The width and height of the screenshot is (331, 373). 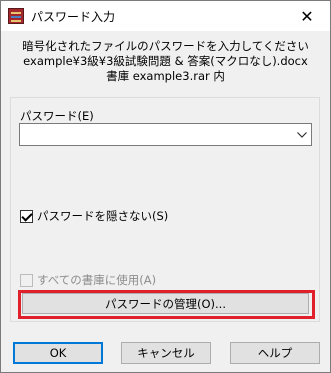 I want to click on show-password-option: パスワードを隠さない(S), so click(x=94, y=216).